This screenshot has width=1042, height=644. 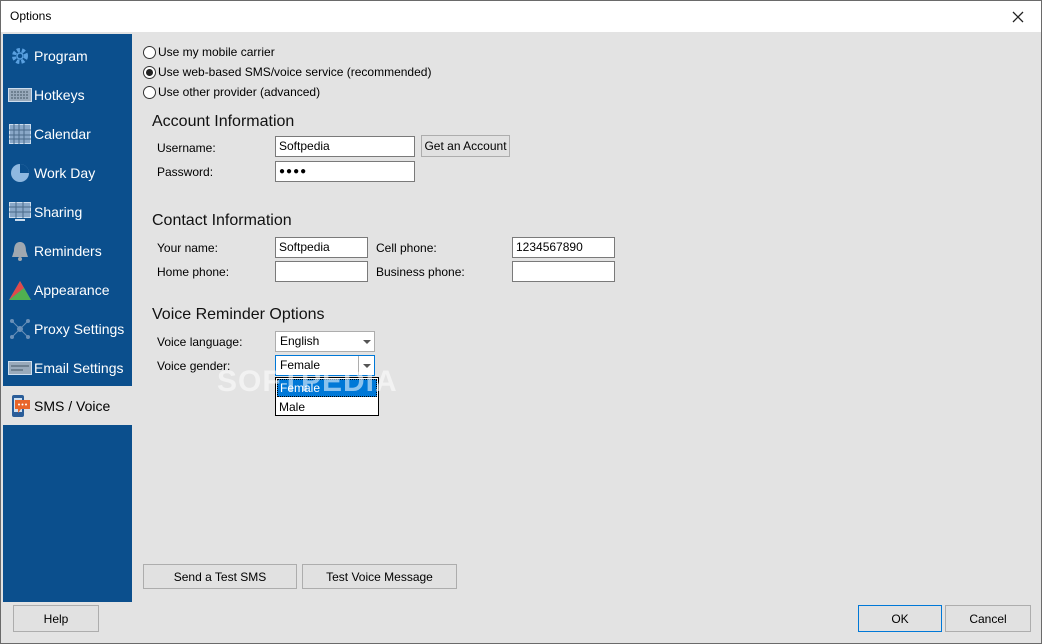 I want to click on home-phone-input, so click(x=321, y=271).